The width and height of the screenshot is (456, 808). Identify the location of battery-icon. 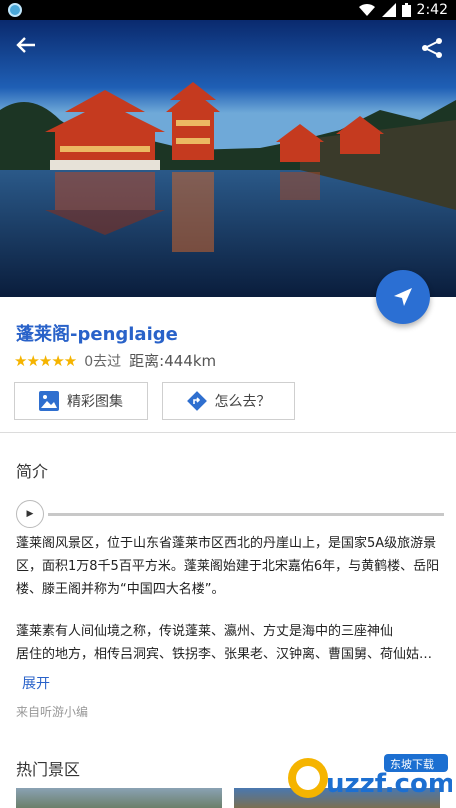
(406, 10).